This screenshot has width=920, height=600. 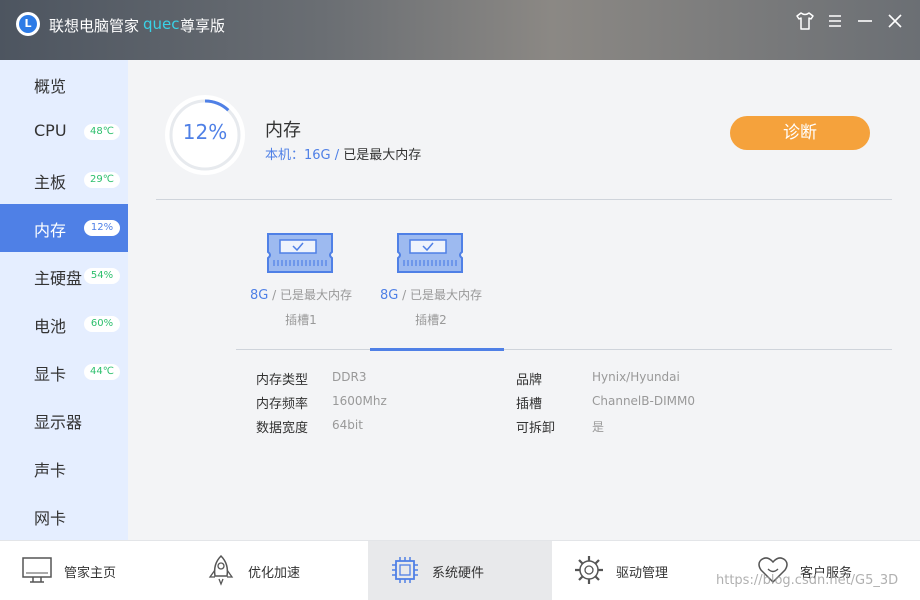 I want to click on memory-slot-1: 8G / 已是最大内存 插槽1, so click(x=301, y=282).